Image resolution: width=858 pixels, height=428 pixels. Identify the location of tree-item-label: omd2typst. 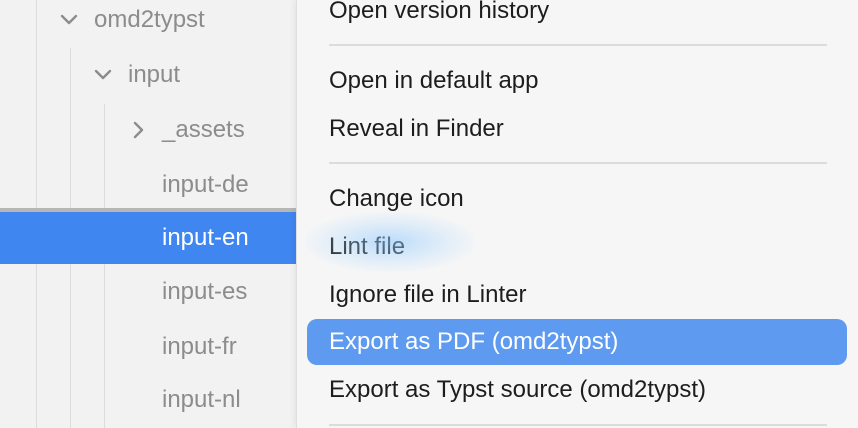
(149, 19).